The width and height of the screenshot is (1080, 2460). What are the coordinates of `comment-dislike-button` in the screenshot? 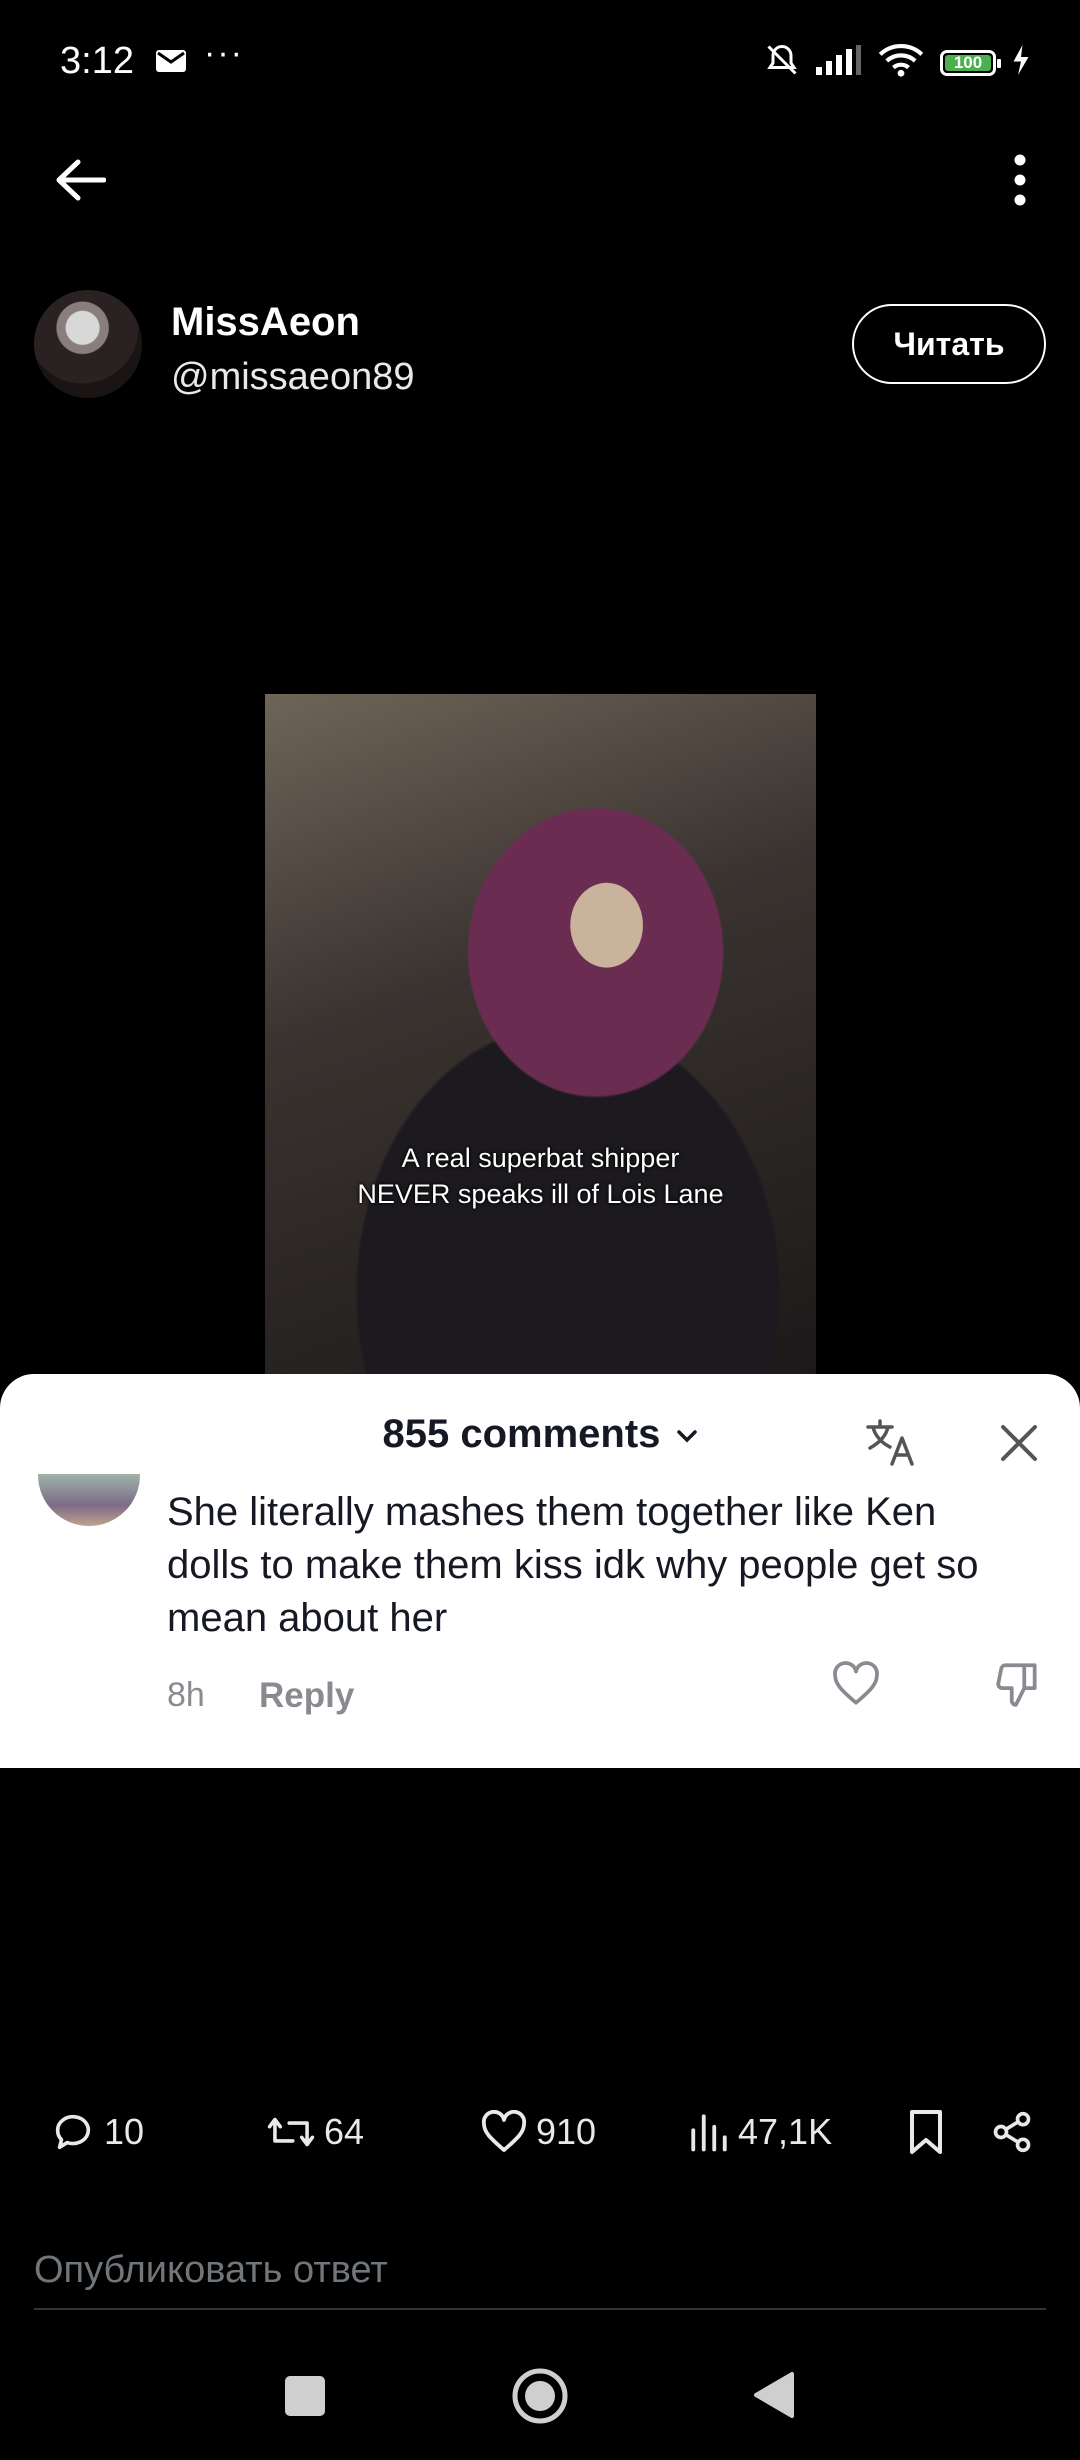 It's located at (1018, 1684).